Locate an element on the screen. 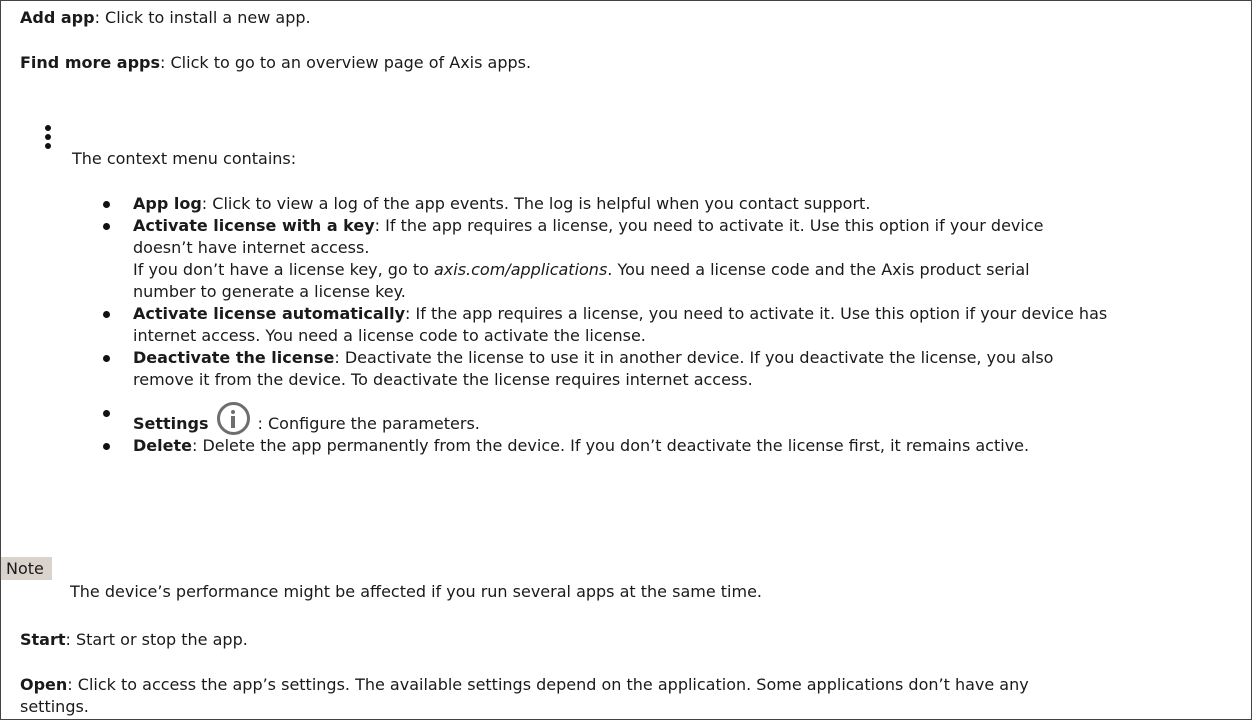 This screenshot has width=1254, height=722. settings-desc: : Configure the parameters. is located at coordinates (368, 423).